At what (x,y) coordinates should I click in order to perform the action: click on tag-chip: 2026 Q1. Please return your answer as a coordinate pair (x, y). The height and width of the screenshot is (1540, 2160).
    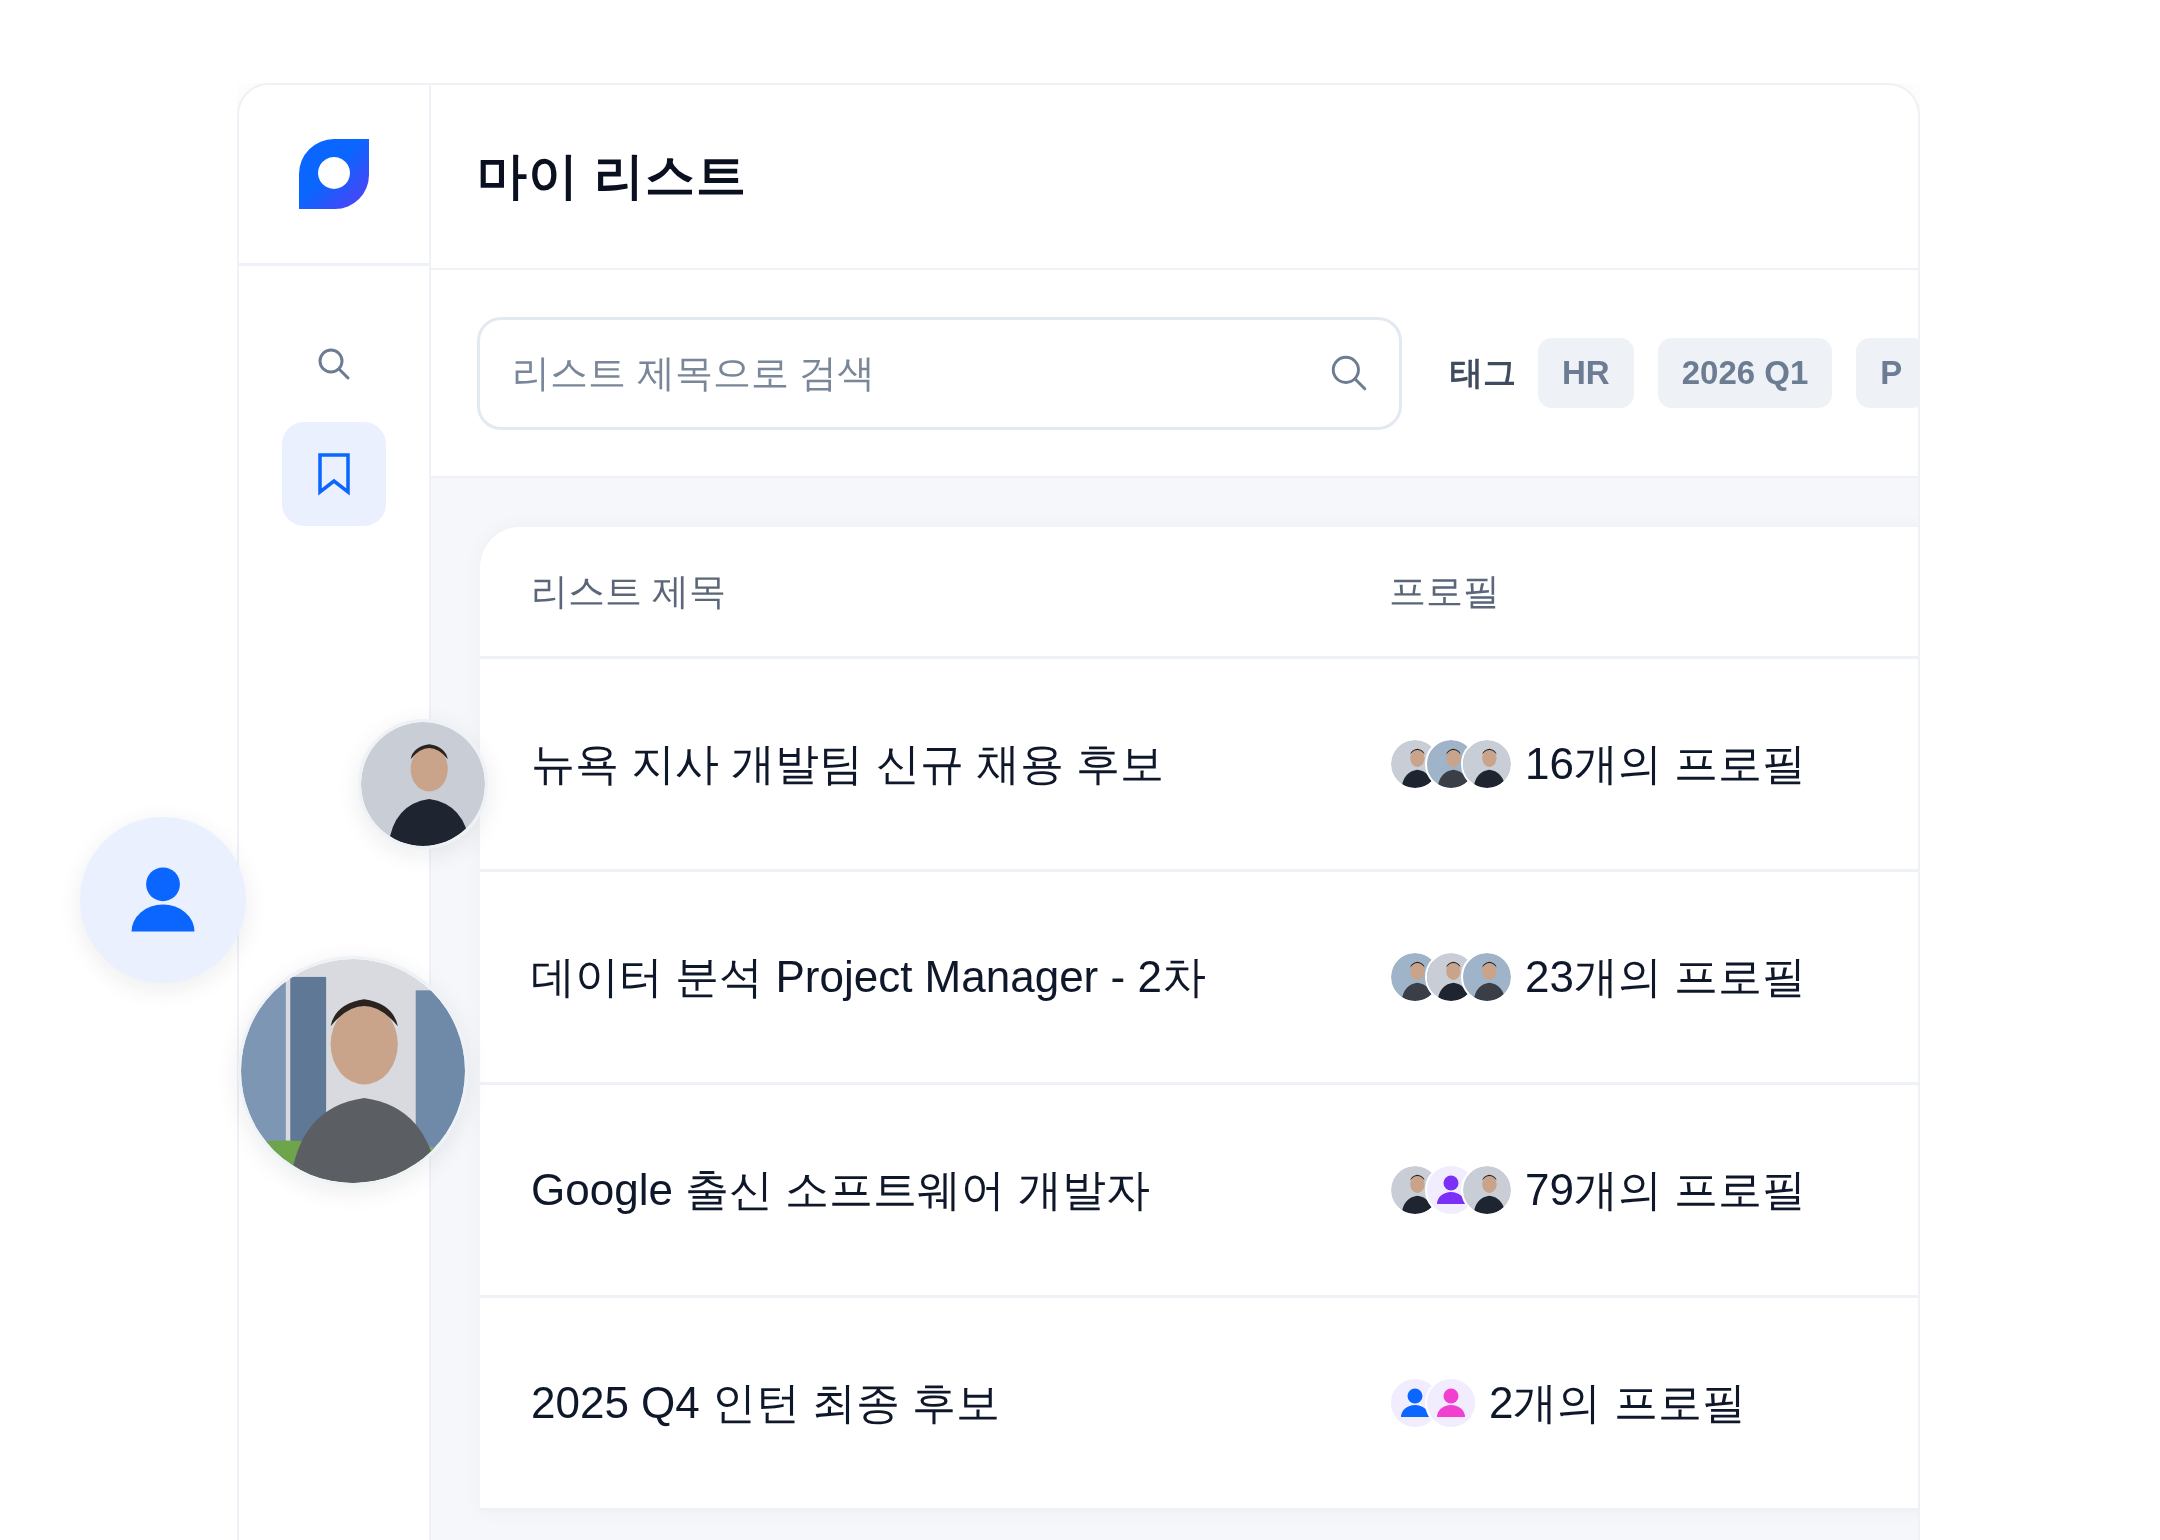
    Looking at the image, I should click on (1745, 373).